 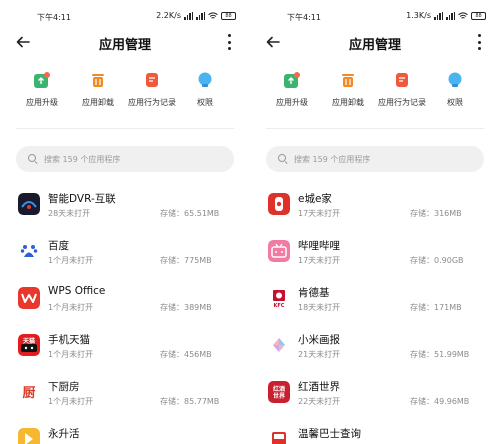 I want to click on app-list-item: 哔哩哔哩 17天未打开 存储：0.90GB, so click(x=375, y=250).